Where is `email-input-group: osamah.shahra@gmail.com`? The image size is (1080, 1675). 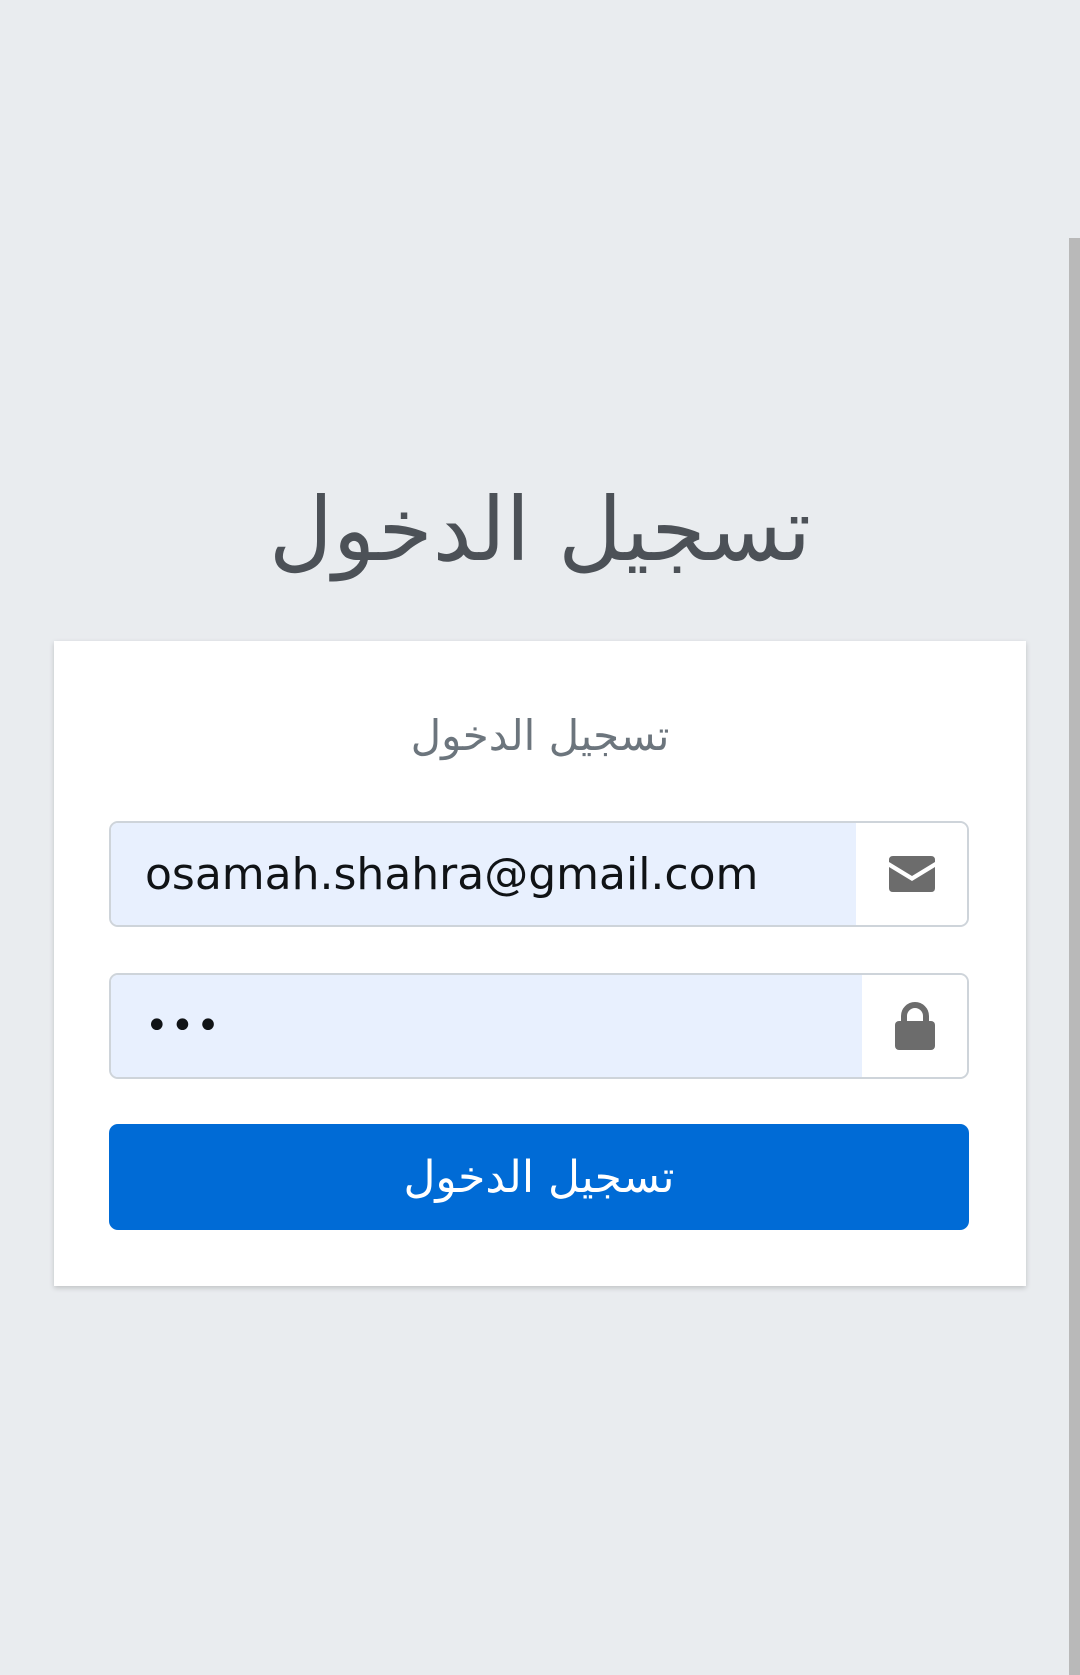 email-input-group: osamah.shahra@gmail.com is located at coordinates (539, 874).